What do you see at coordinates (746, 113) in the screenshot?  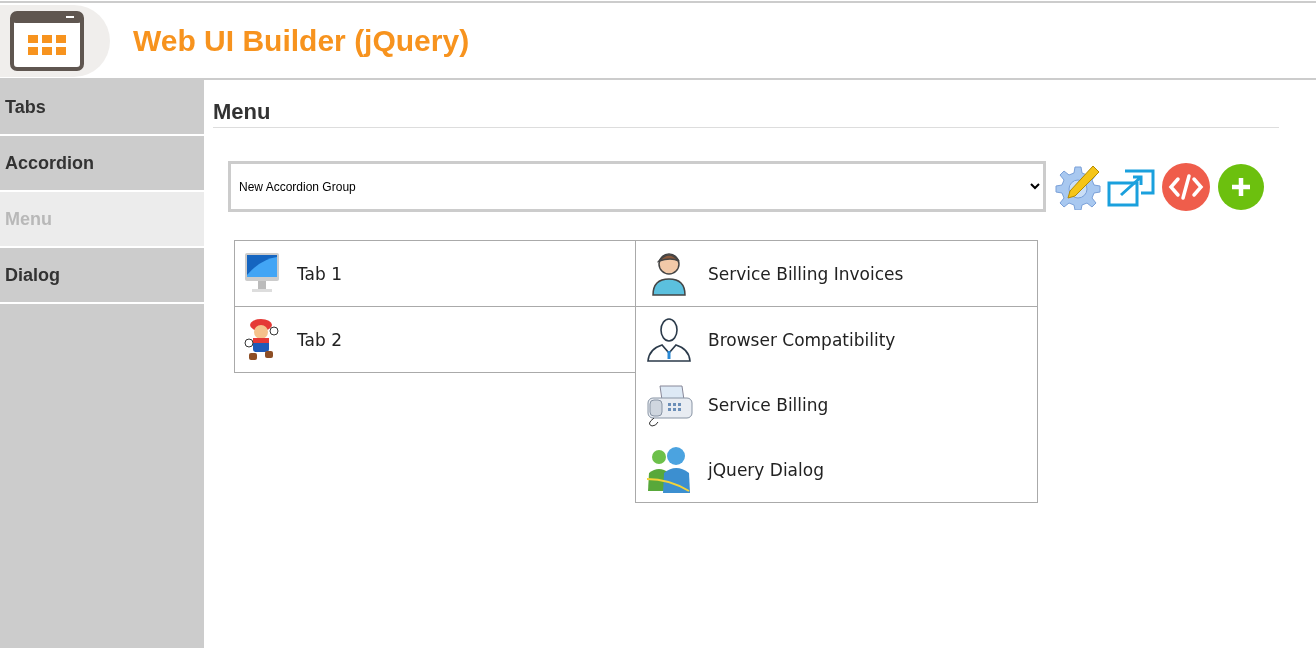 I see `section-title: Menu` at bounding box center [746, 113].